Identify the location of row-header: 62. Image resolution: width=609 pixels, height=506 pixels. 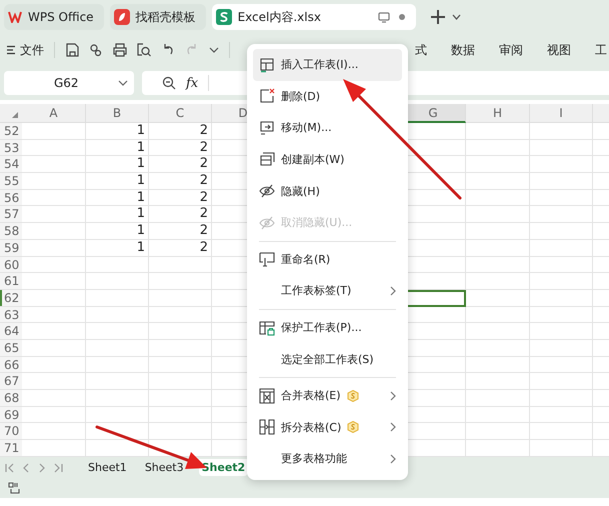
(11, 298).